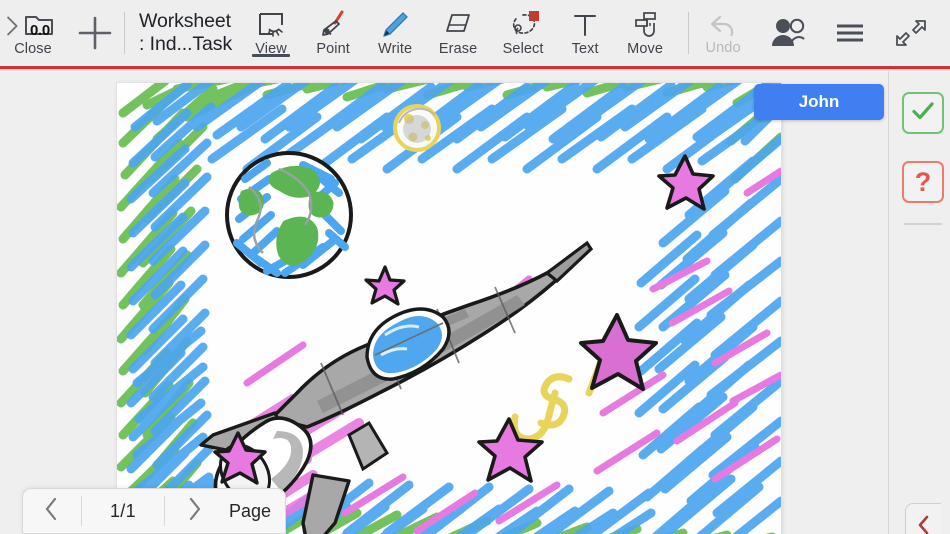 The height and width of the screenshot is (534, 950). I want to click on tool-write: Write, so click(395, 33).